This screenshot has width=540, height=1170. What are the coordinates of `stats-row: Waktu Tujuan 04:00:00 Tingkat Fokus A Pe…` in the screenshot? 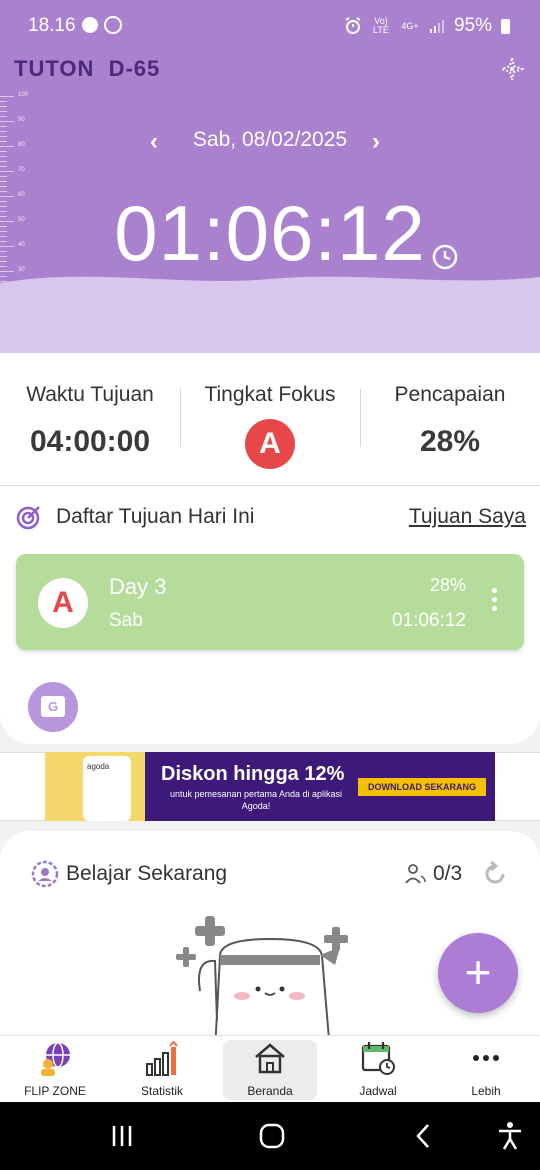 It's located at (270, 419).